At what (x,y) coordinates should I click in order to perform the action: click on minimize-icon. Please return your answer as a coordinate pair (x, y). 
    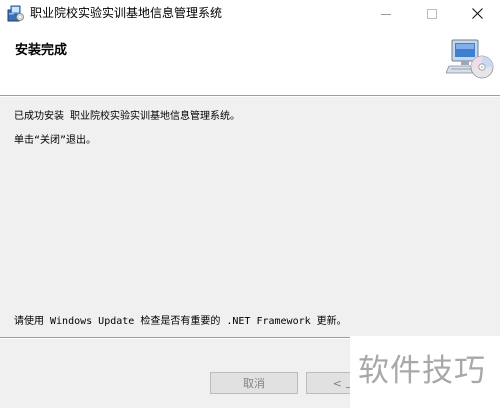
    Looking at the image, I should click on (386, 13).